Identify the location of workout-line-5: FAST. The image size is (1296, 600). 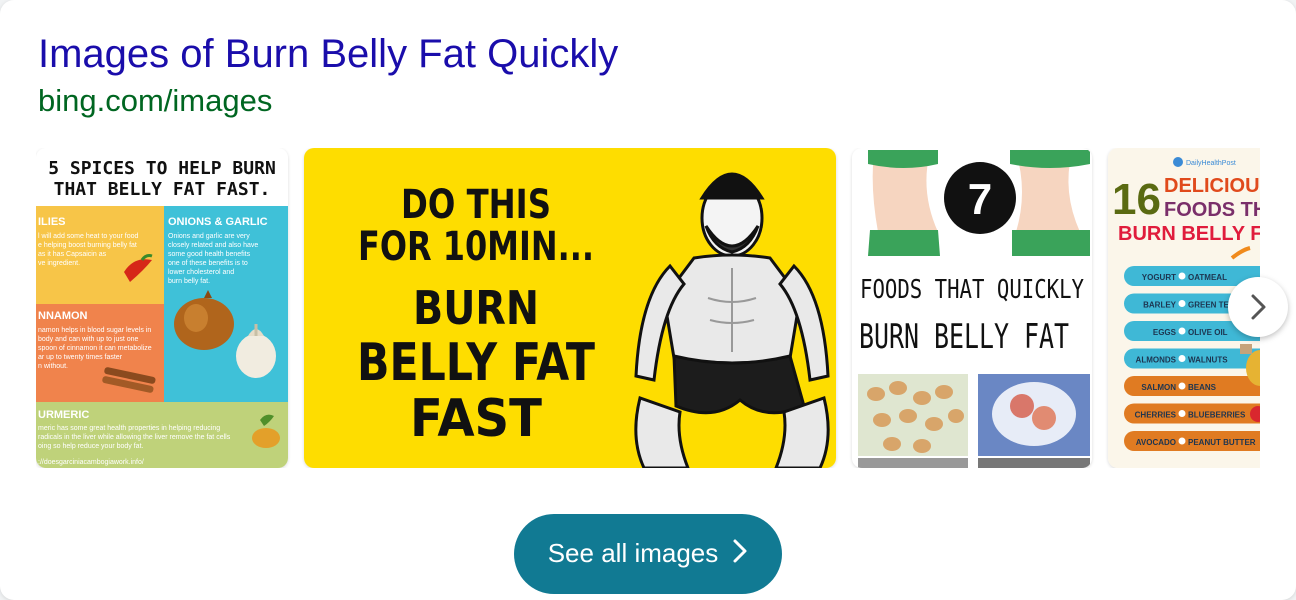
(476, 419).